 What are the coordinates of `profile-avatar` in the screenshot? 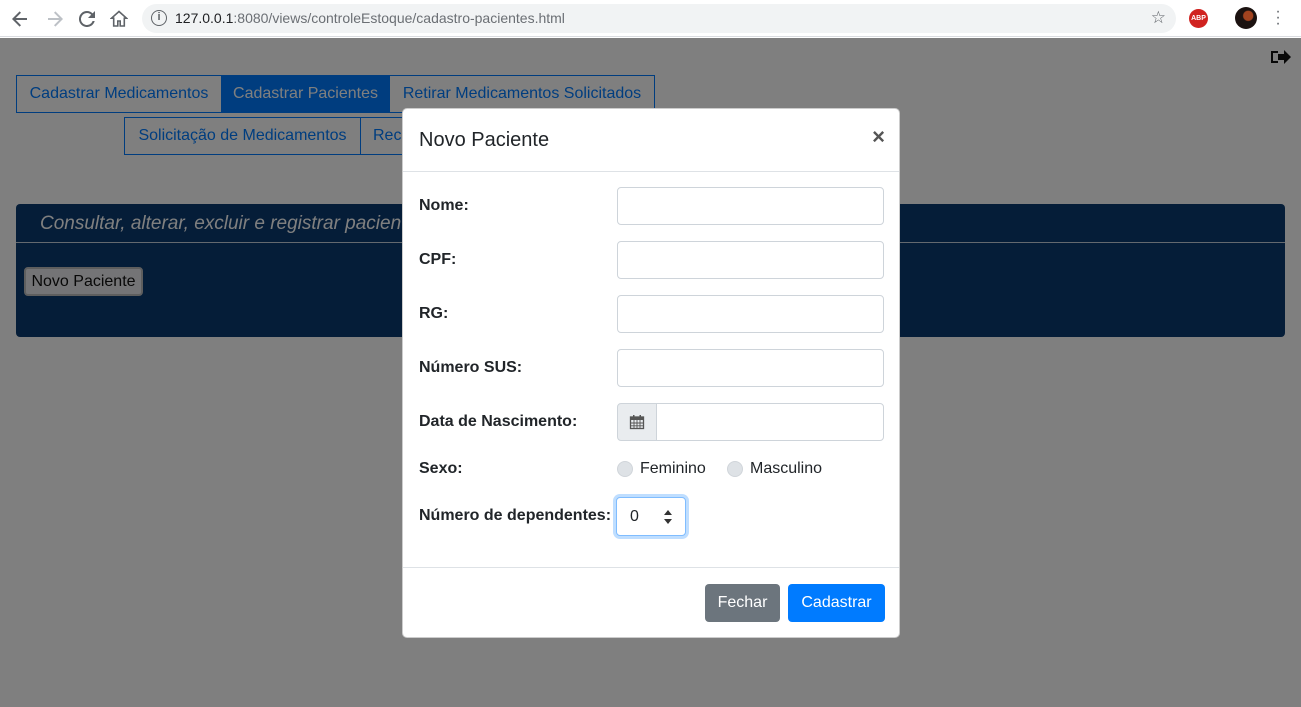 It's located at (1246, 18).